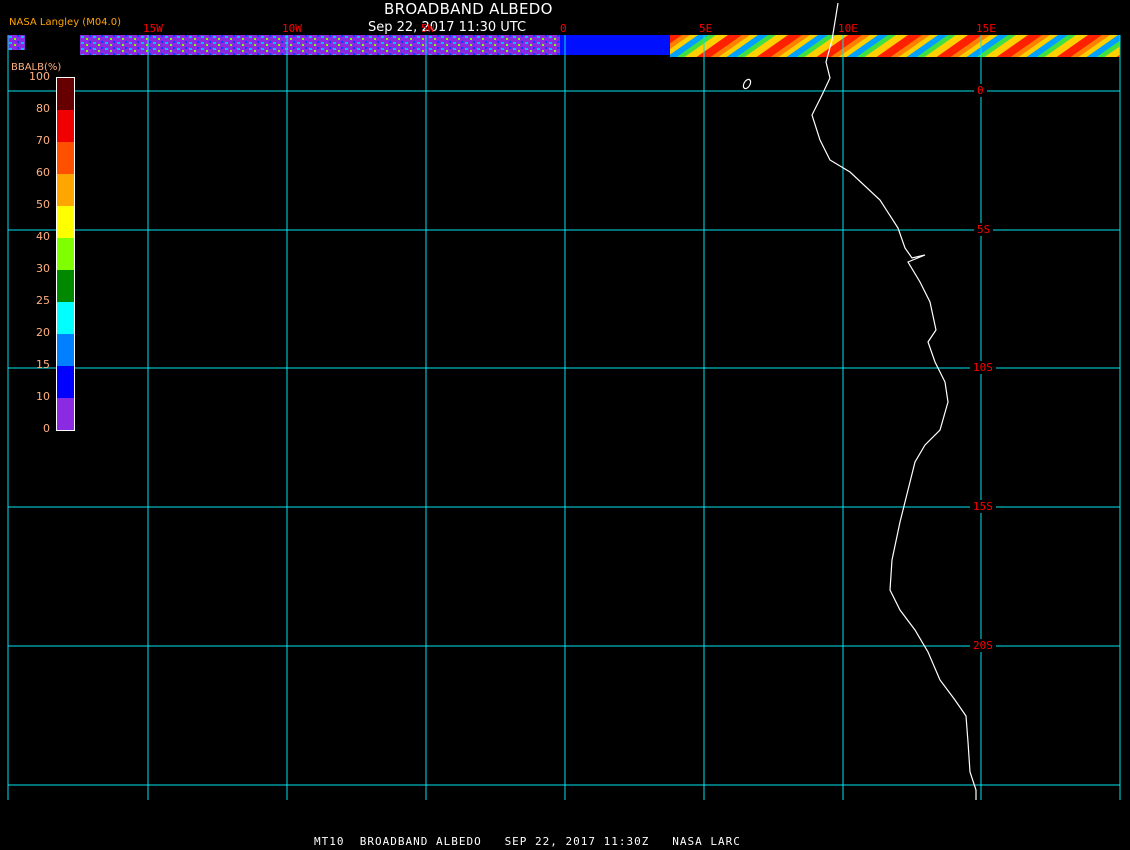 Image resolution: width=1130 pixels, height=850 pixels. Describe the element at coordinates (43, 396) in the screenshot. I see `legend-tick-label: 10` at that location.